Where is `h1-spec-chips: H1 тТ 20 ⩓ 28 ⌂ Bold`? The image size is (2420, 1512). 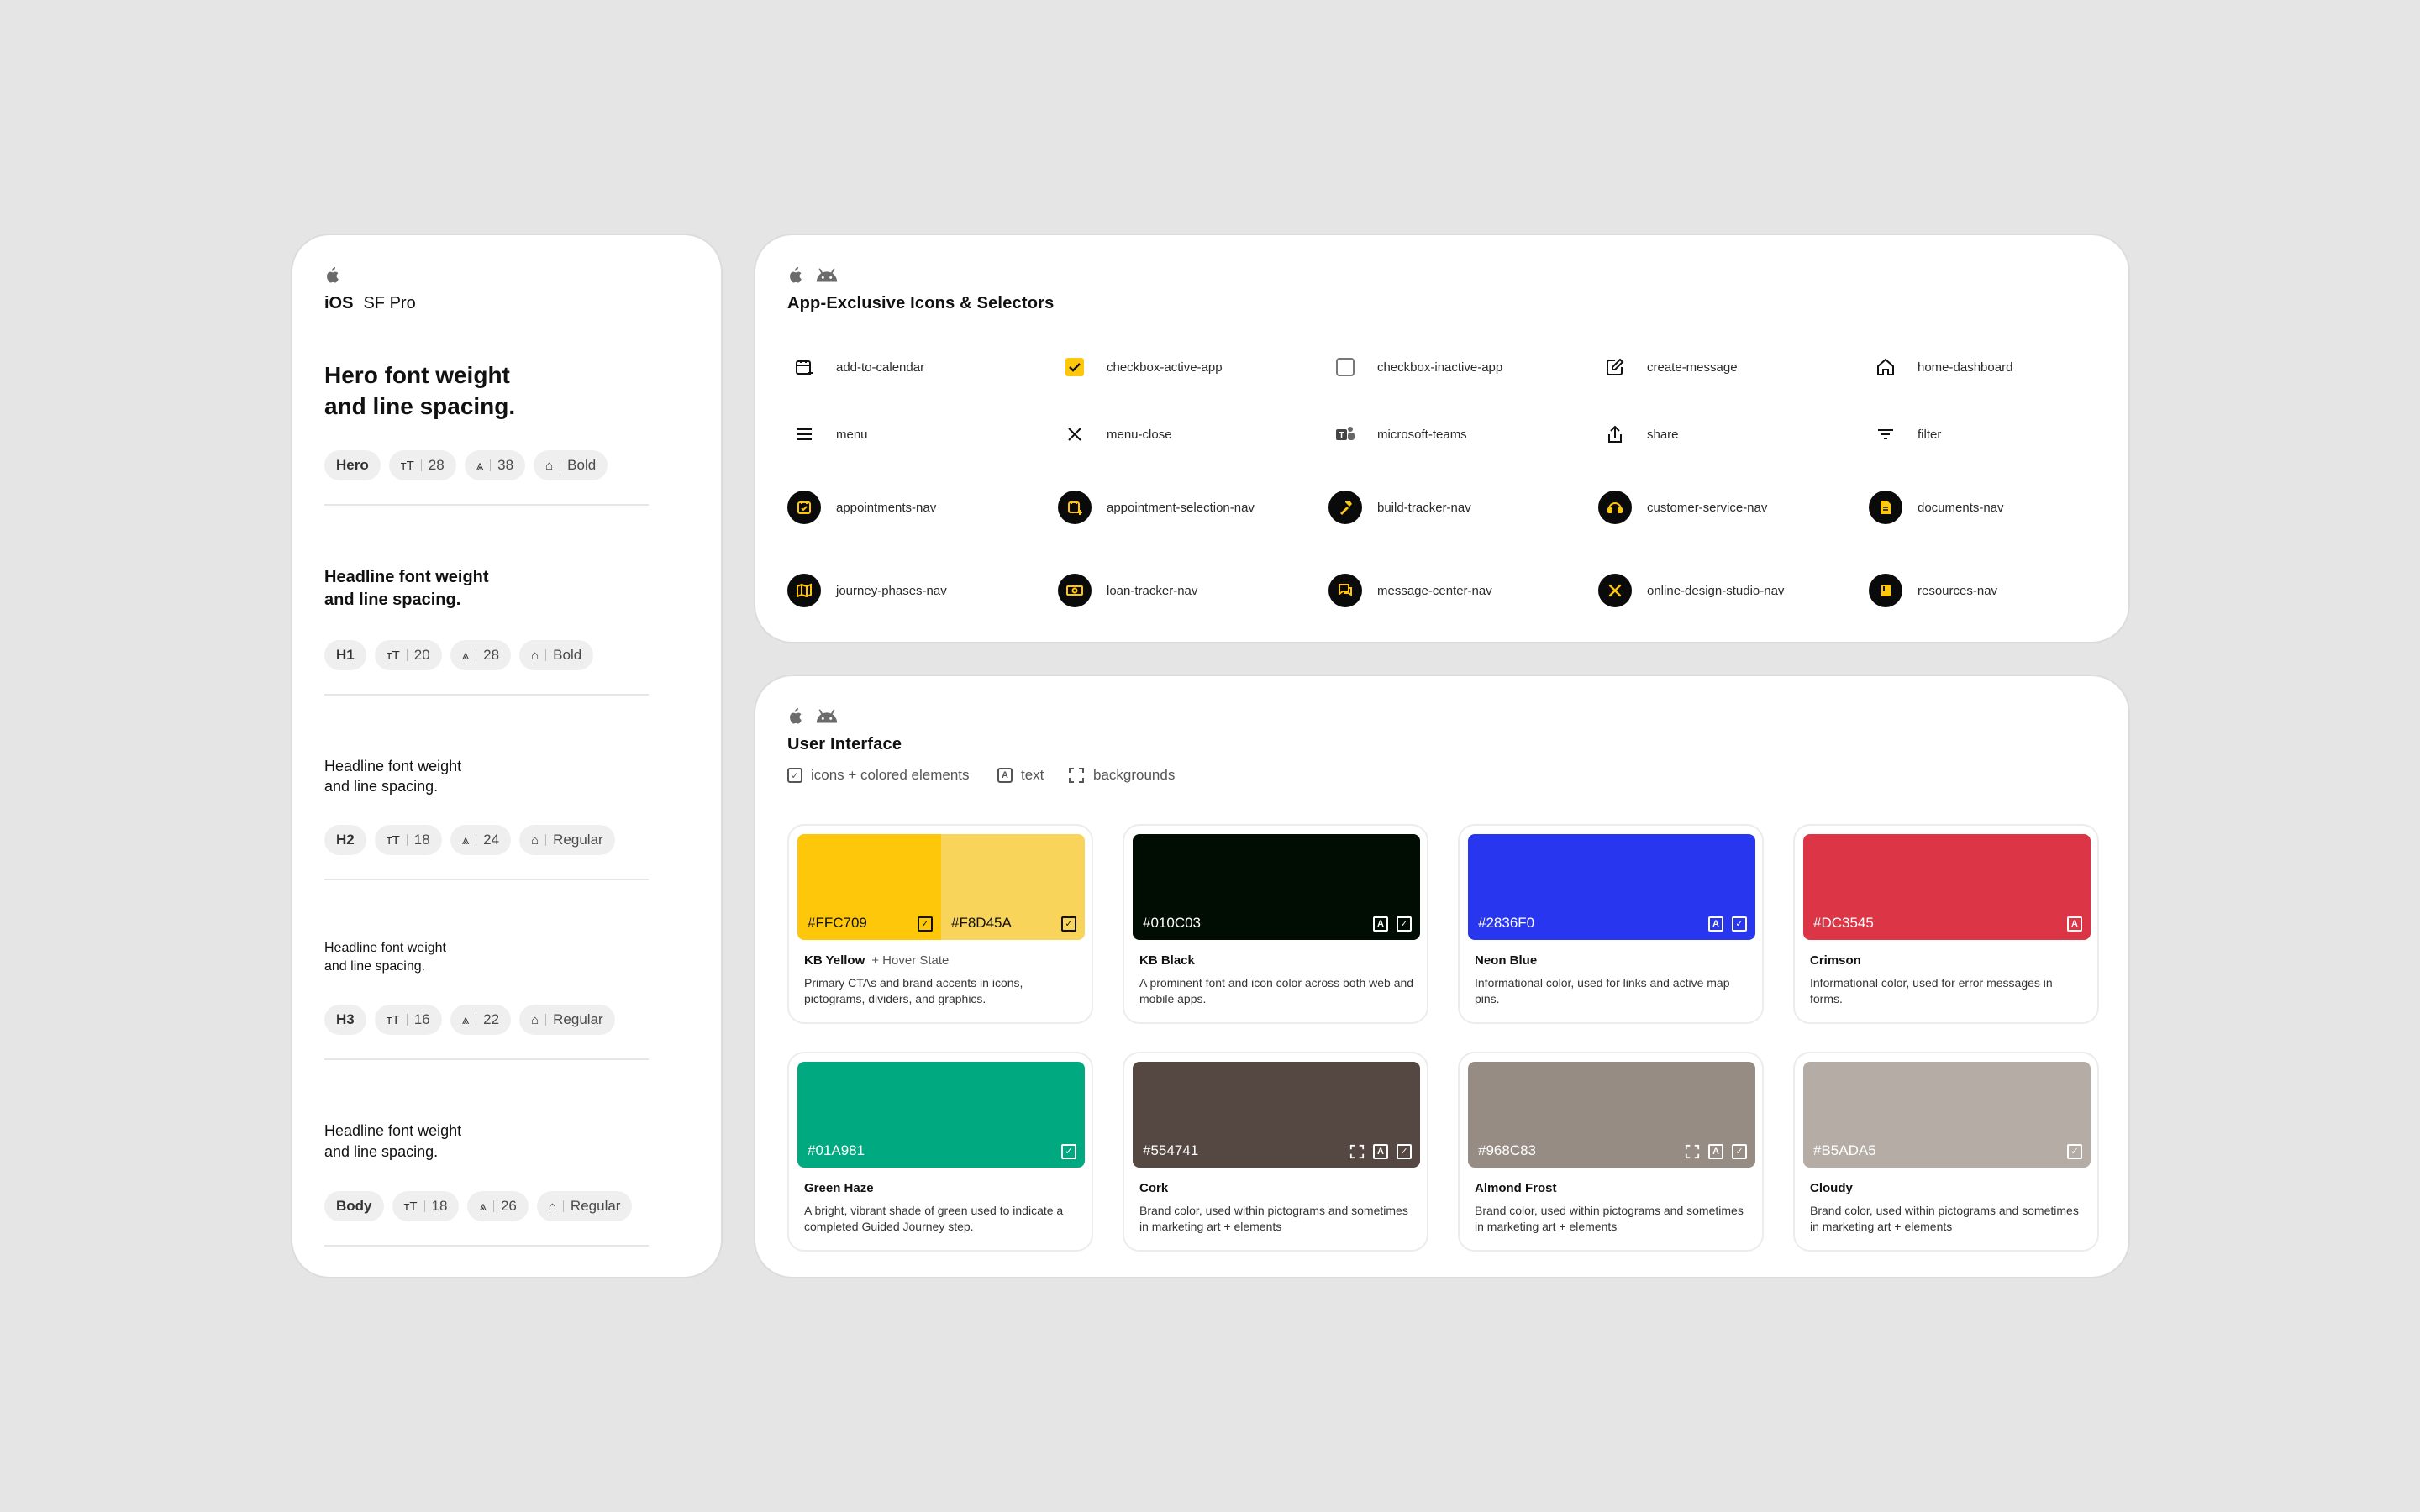 h1-spec-chips: H1 тТ 20 ⩓ 28 ⌂ Bold is located at coordinates (459, 655).